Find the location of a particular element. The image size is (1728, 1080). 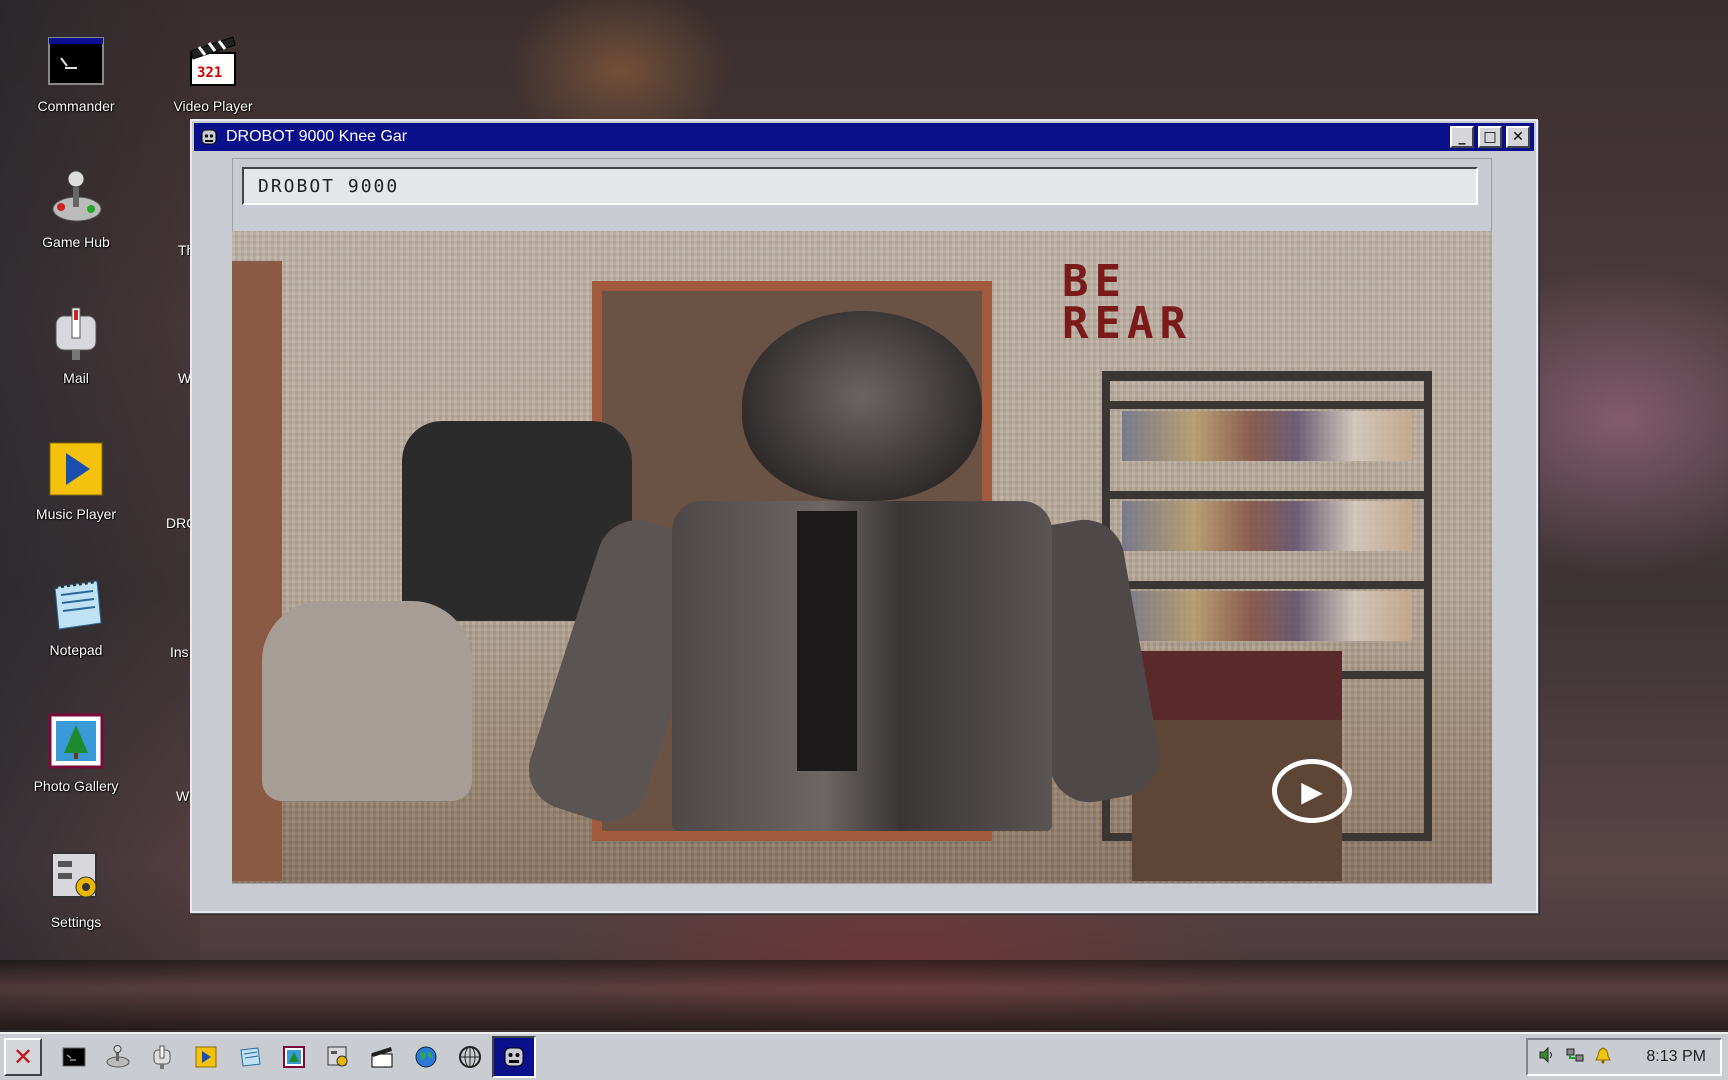

notepad-icon is located at coordinates (76, 605).